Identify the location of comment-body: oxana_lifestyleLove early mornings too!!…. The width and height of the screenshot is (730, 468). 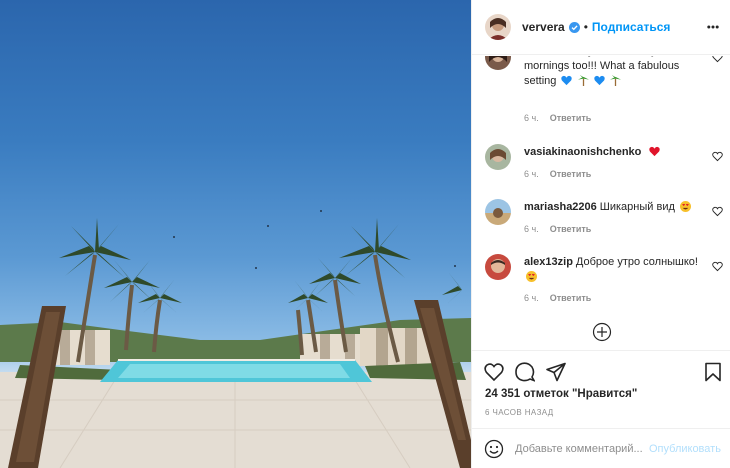
(611, 72).